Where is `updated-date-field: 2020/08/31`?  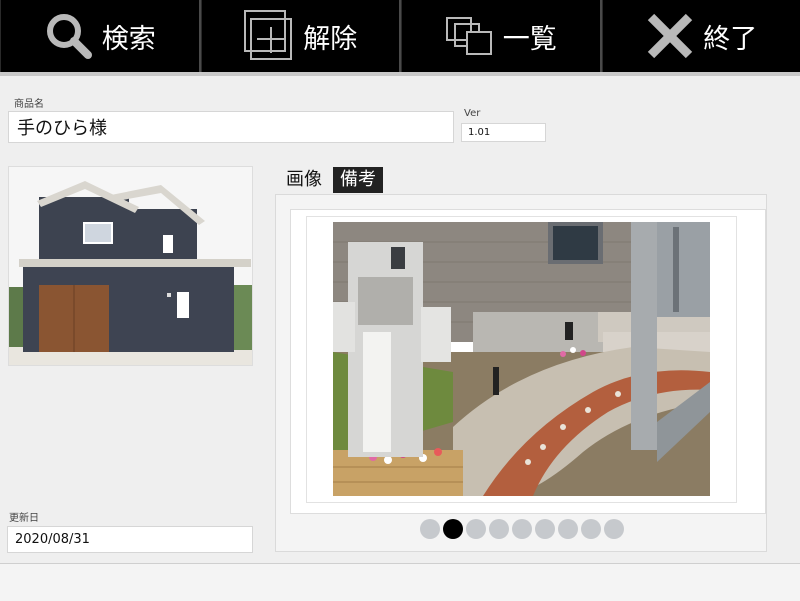
updated-date-field: 2020/08/31 is located at coordinates (130, 539).